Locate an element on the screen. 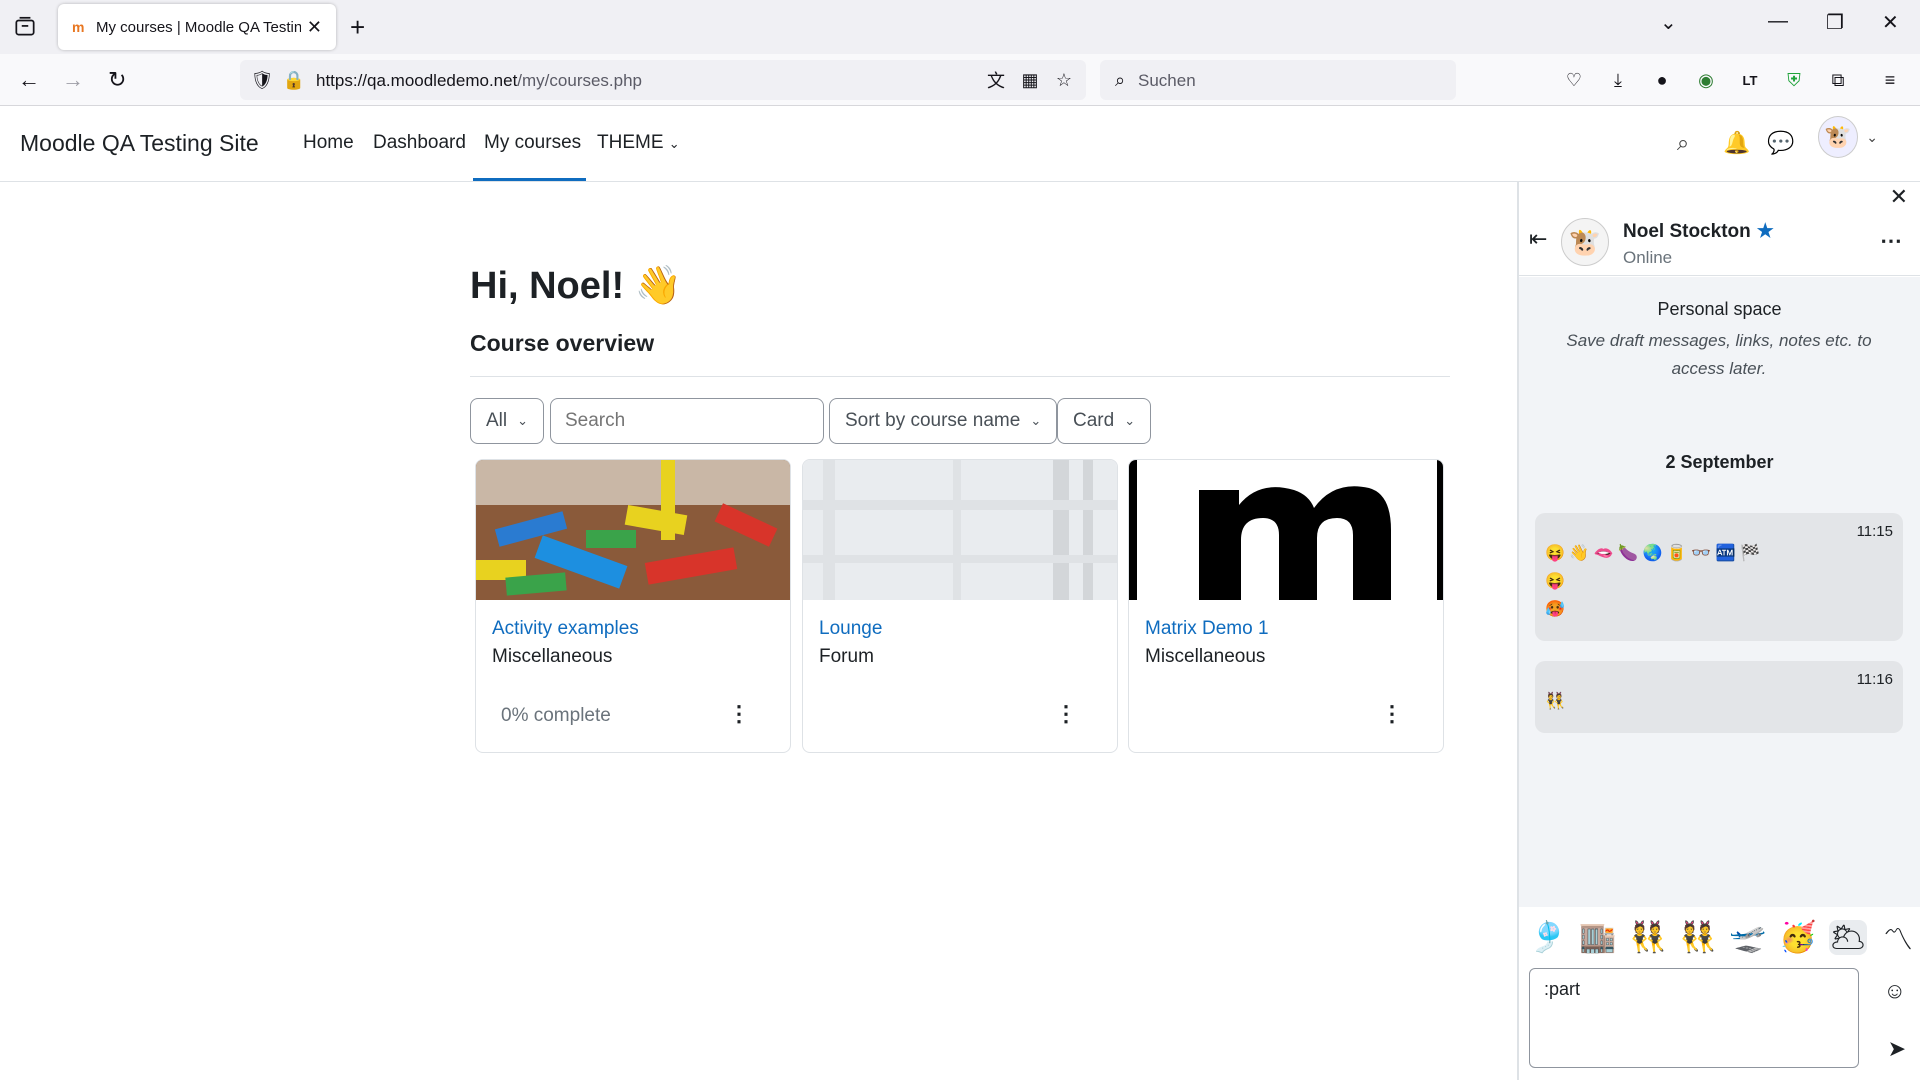 The width and height of the screenshot is (1920, 1080). browser-search-box: ⌕ Suchen is located at coordinates (1278, 80).